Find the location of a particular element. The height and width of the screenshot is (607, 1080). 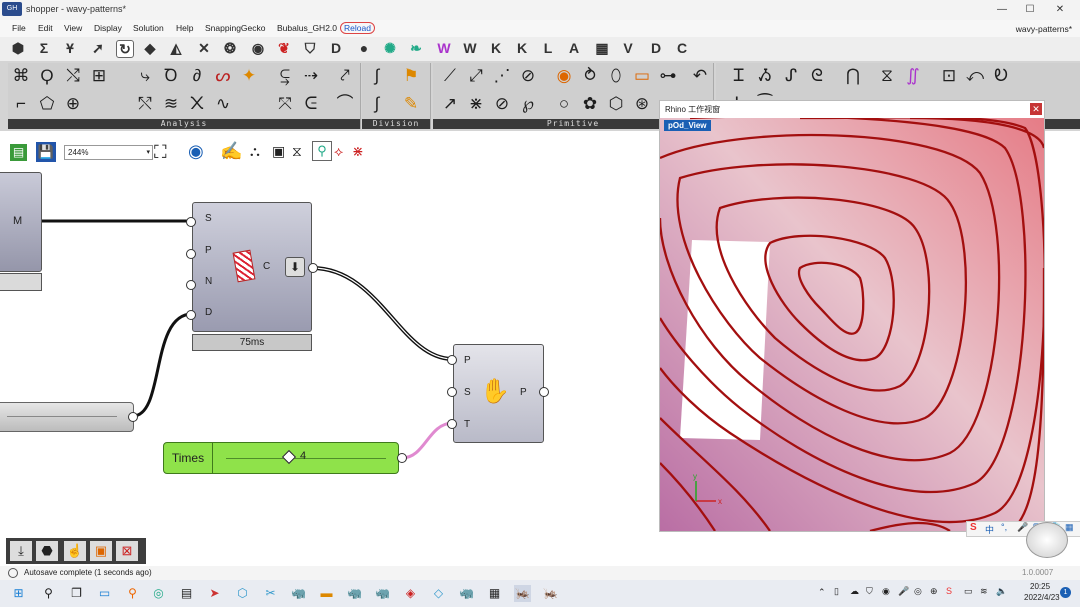

arc-icon: ⌒ is located at coordinates (345, 104).